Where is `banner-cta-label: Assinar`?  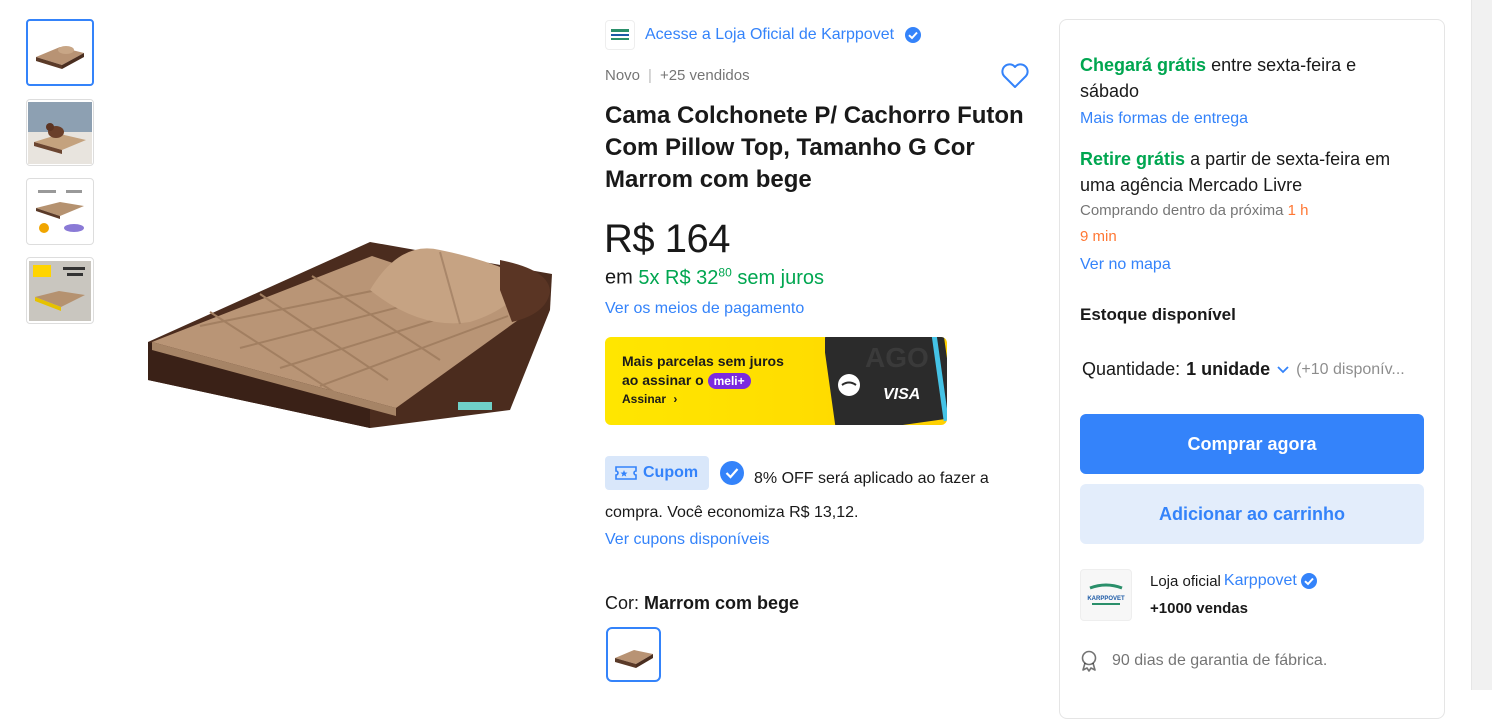 banner-cta-label: Assinar is located at coordinates (644, 399).